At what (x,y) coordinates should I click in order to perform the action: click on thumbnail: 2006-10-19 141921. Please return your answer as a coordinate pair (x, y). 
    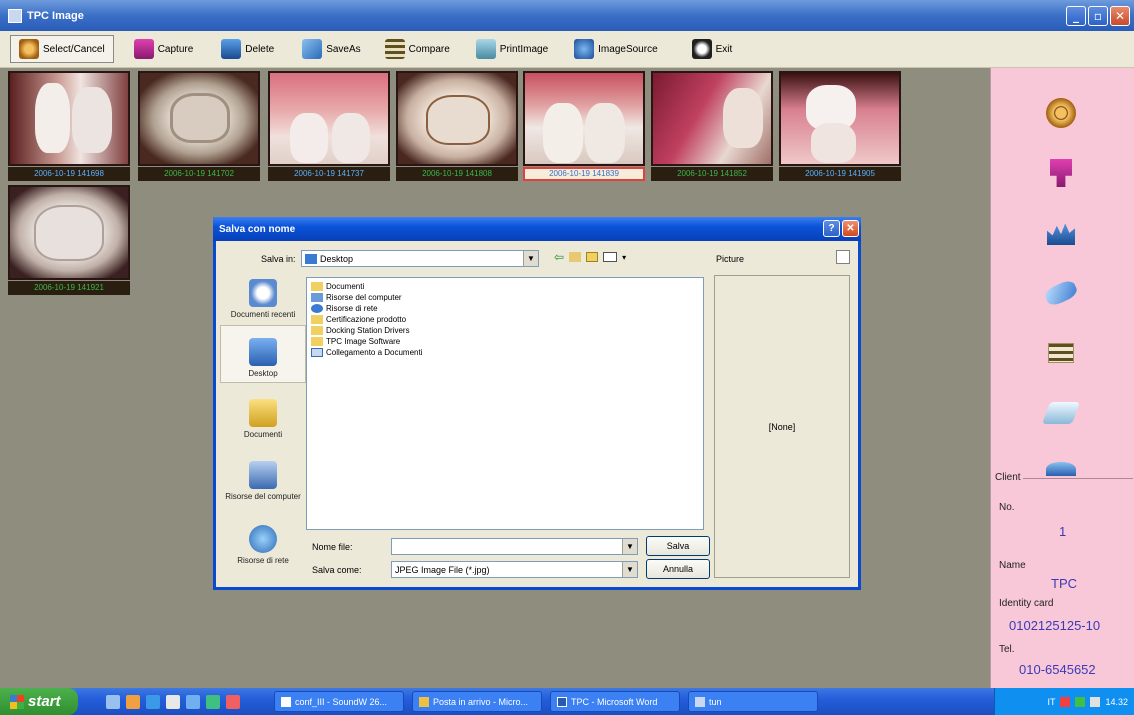
    Looking at the image, I should click on (69, 241).